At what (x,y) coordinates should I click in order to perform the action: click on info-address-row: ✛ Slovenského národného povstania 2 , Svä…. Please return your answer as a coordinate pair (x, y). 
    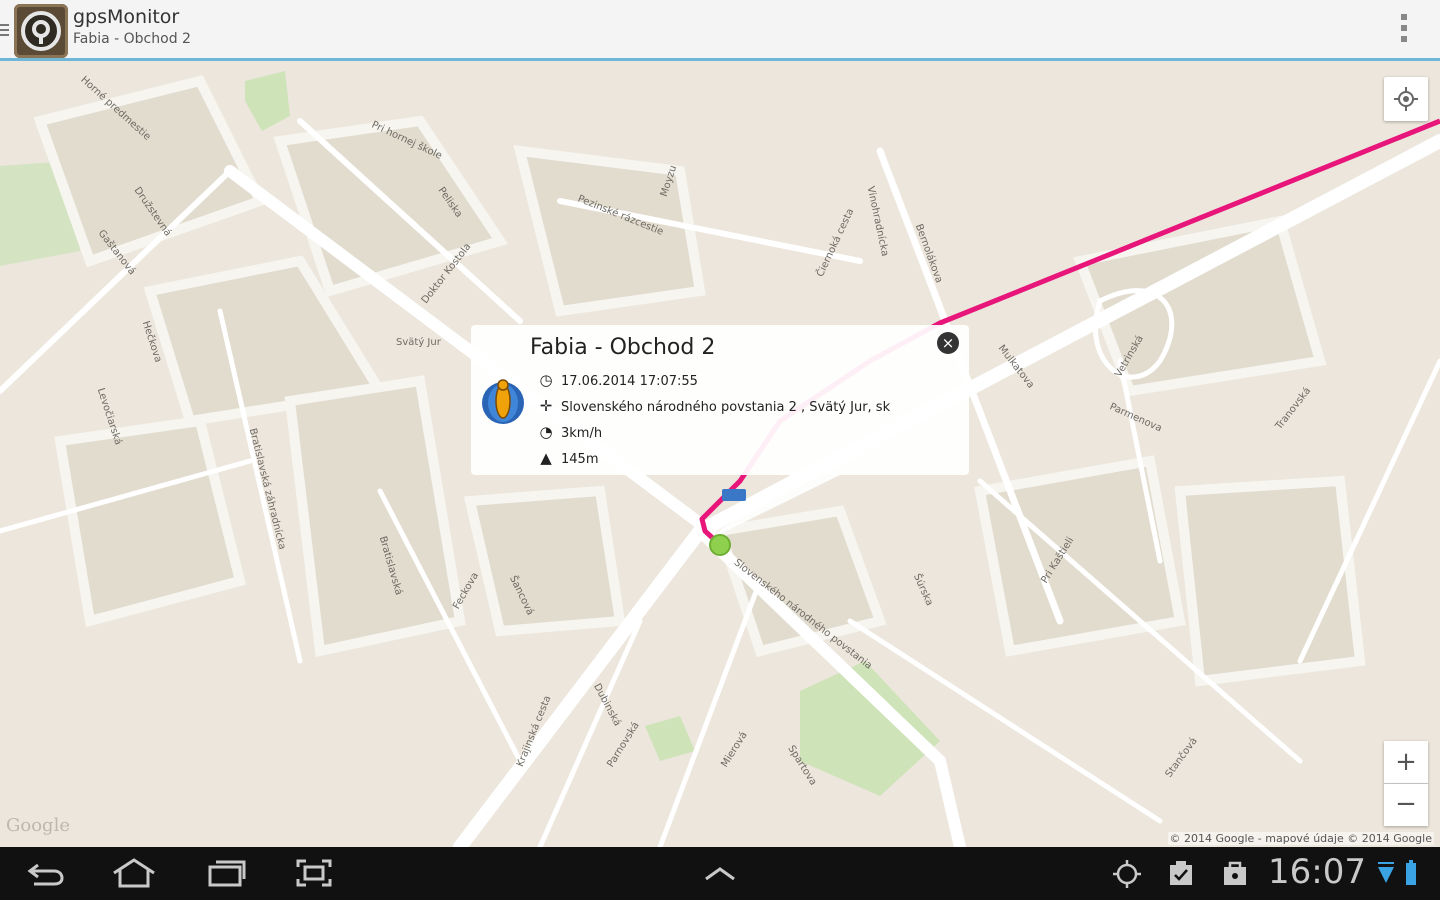
    Looking at the image, I should click on (712, 406).